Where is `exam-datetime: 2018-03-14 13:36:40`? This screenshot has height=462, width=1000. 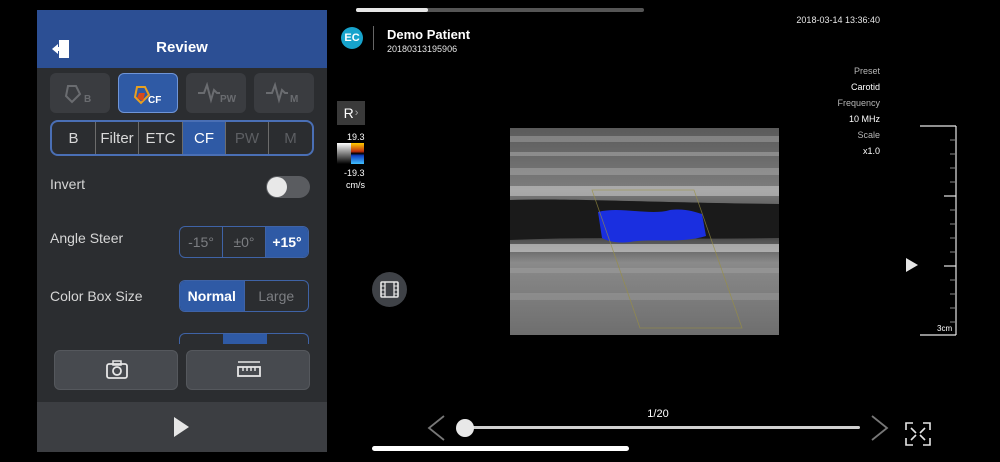 exam-datetime: 2018-03-14 13:36:40 is located at coordinates (838, 20).